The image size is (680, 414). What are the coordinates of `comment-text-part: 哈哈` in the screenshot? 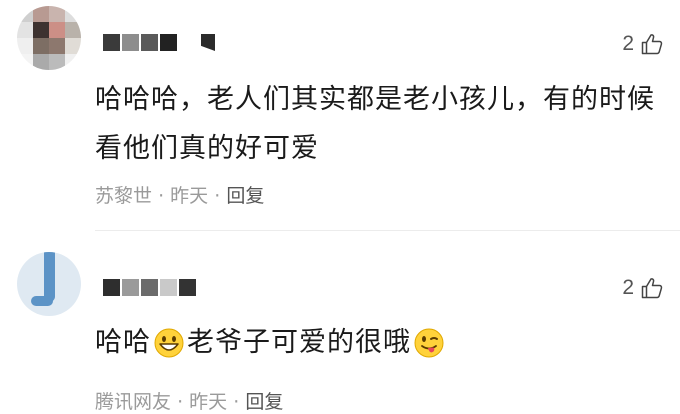 It's located at (123, 342).